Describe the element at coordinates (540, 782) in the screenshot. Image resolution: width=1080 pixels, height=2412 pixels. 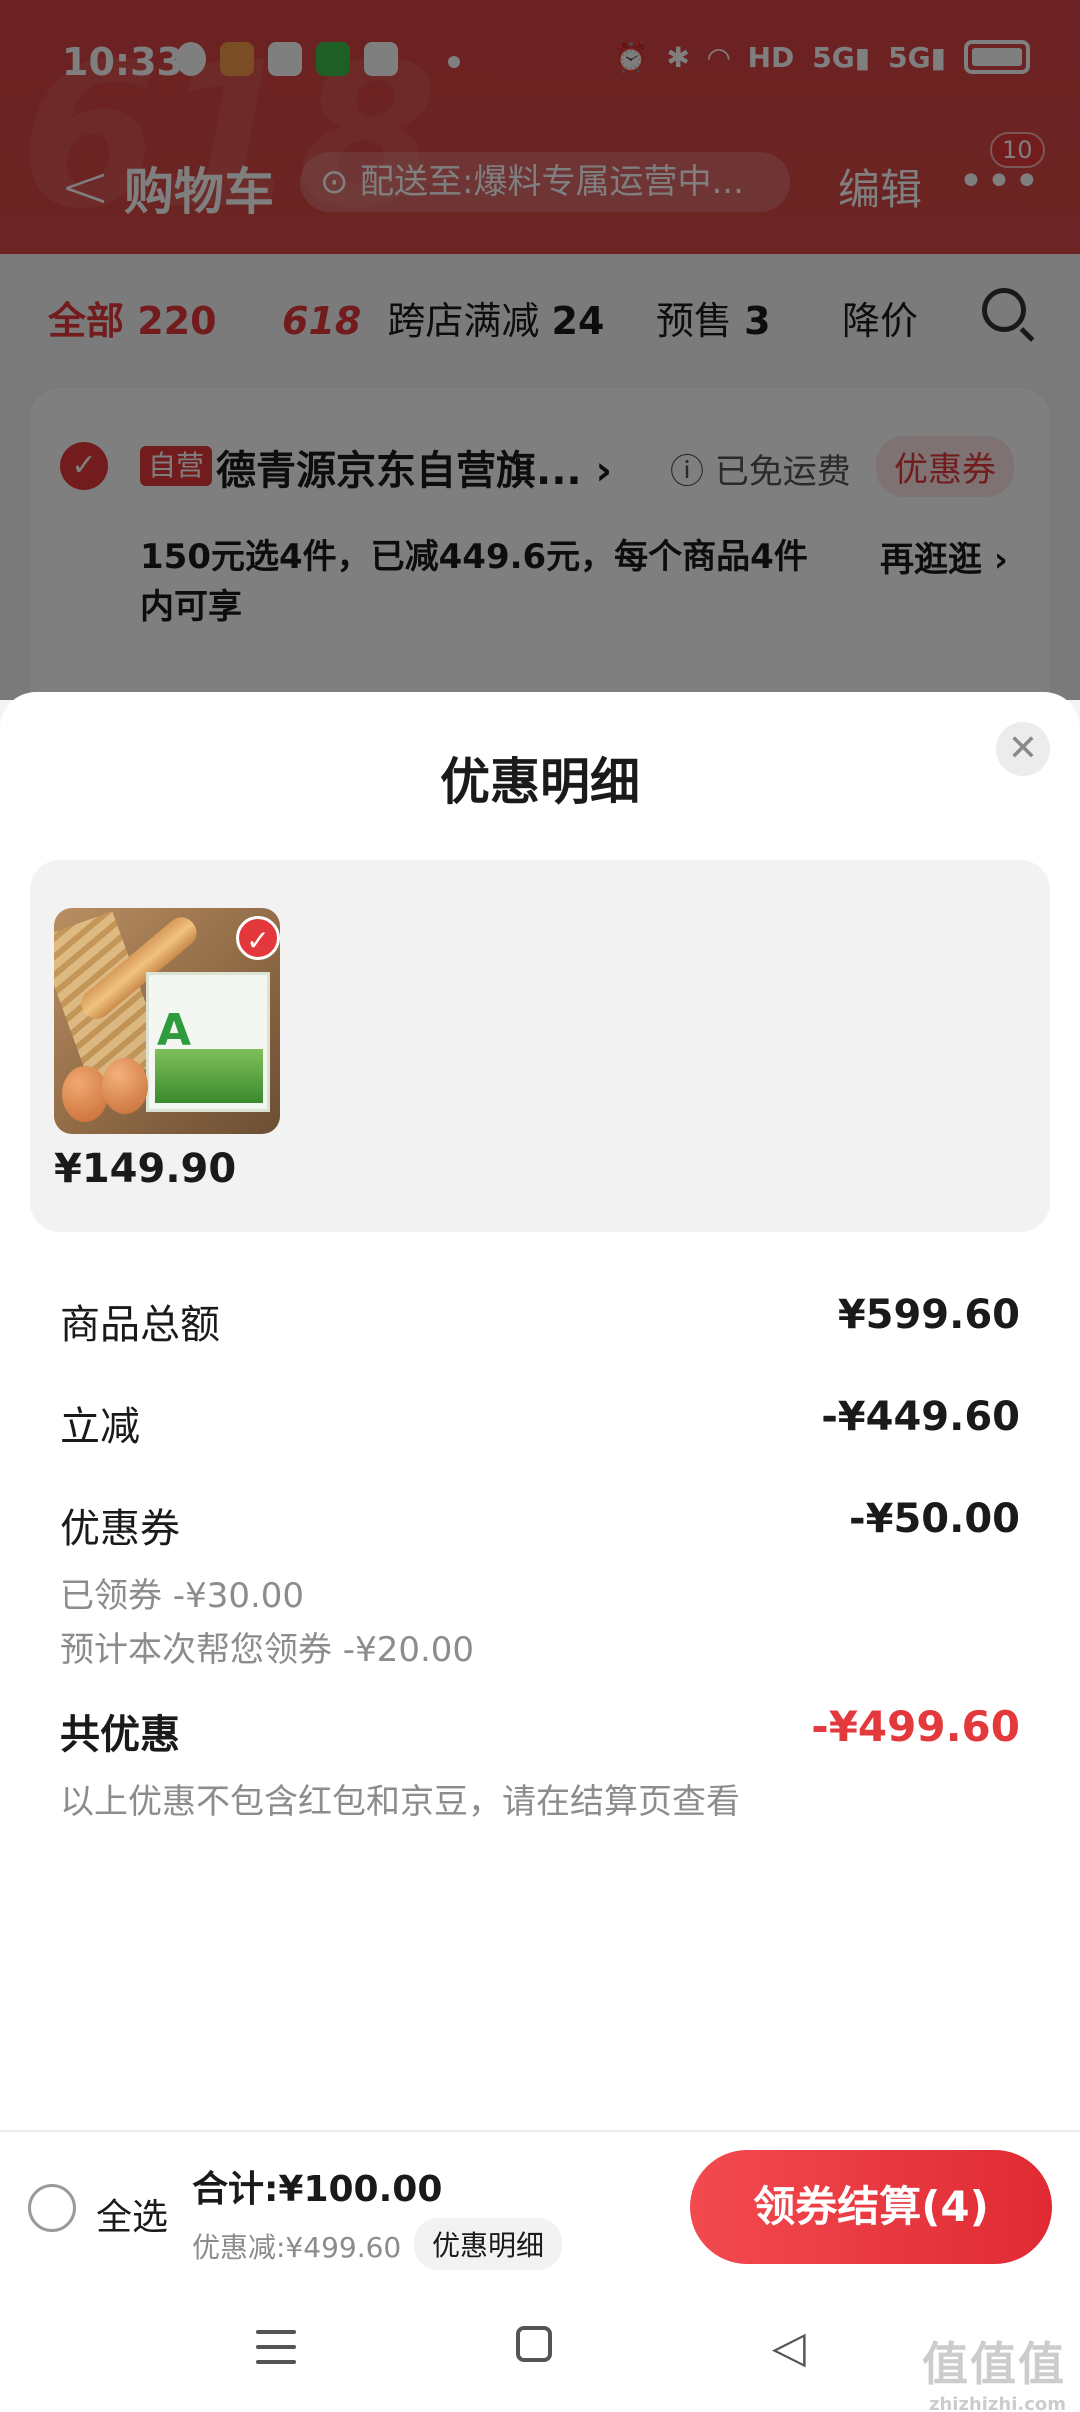
I see `sheet-title: 优惠明细` at that location.